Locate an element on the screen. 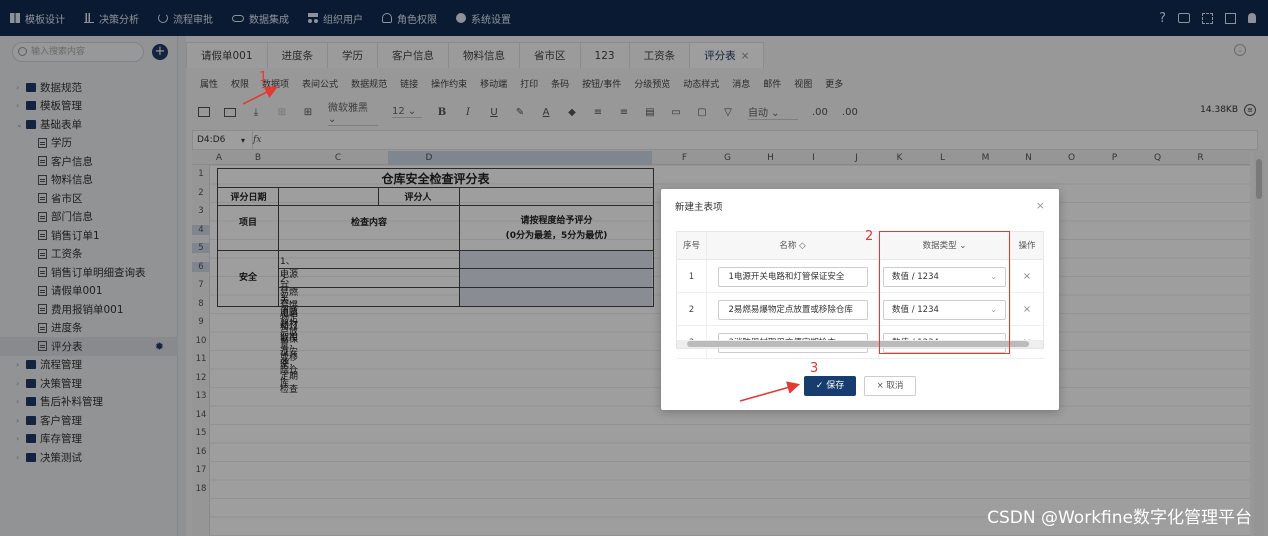  header-name: 名称 ◇ is located at coordinates (793, 246).